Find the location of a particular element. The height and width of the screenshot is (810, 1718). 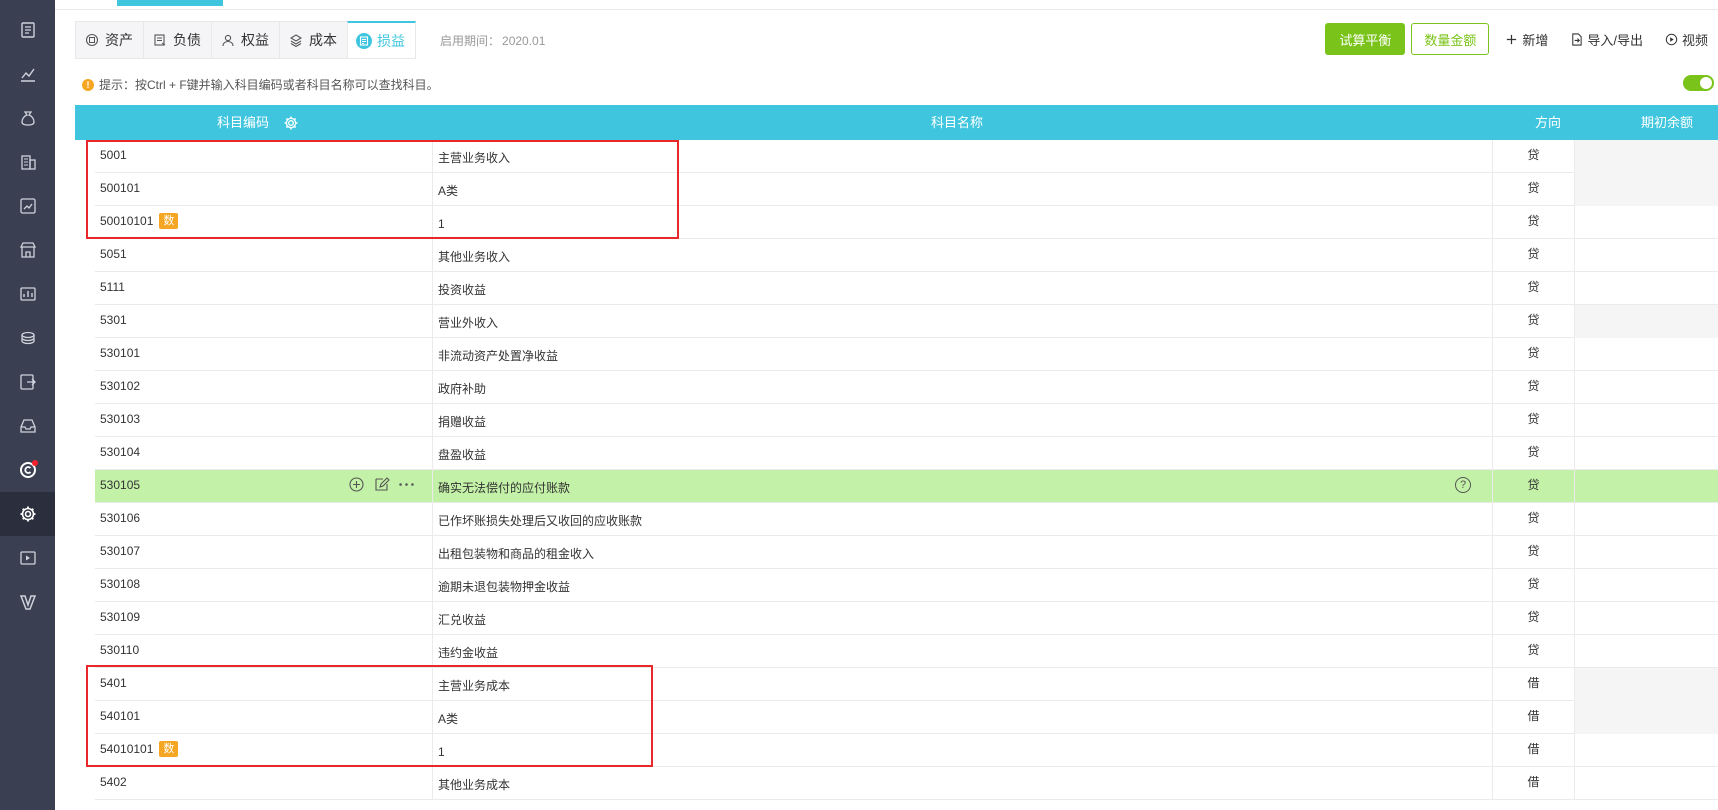

tab-equity: 权益 is located at coordinates (245, 40).